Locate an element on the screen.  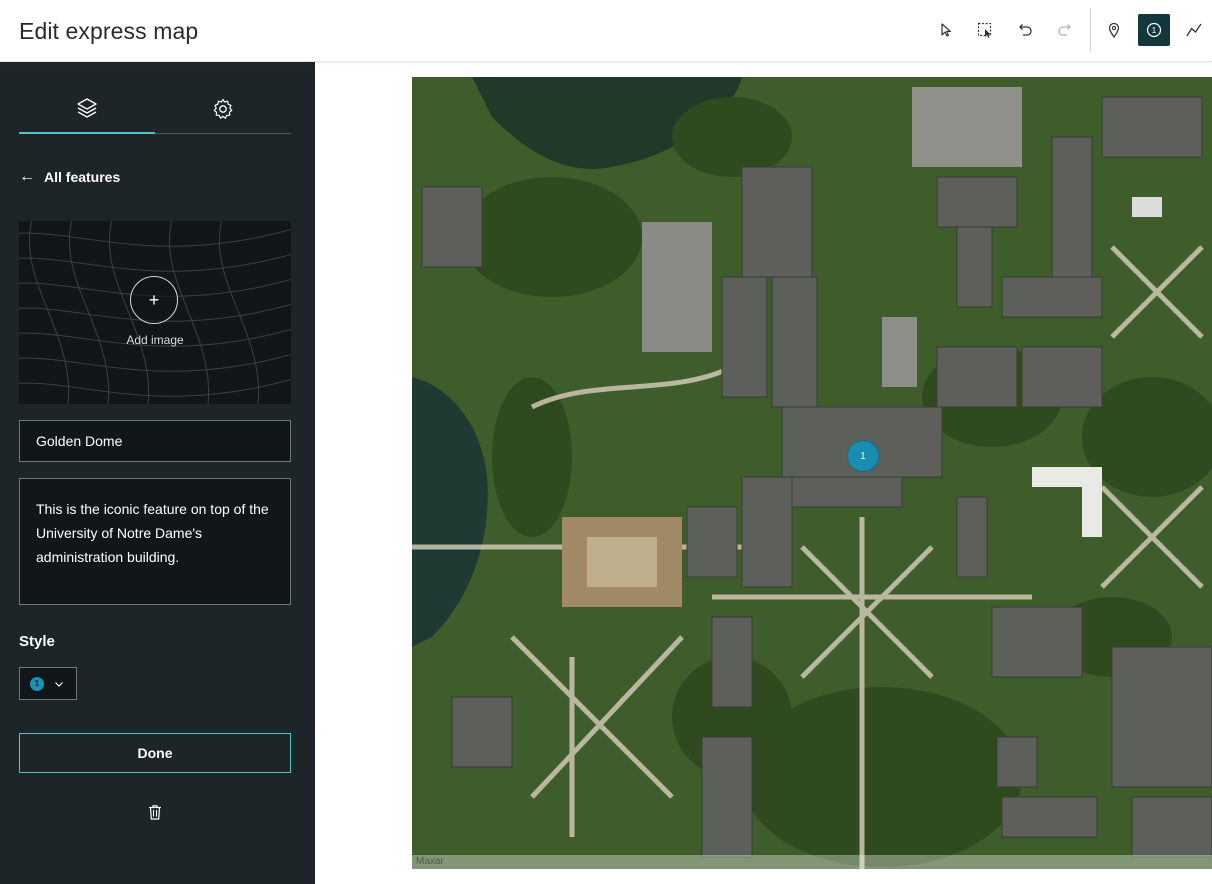
gear-icon is located at coordinates (223, 108).